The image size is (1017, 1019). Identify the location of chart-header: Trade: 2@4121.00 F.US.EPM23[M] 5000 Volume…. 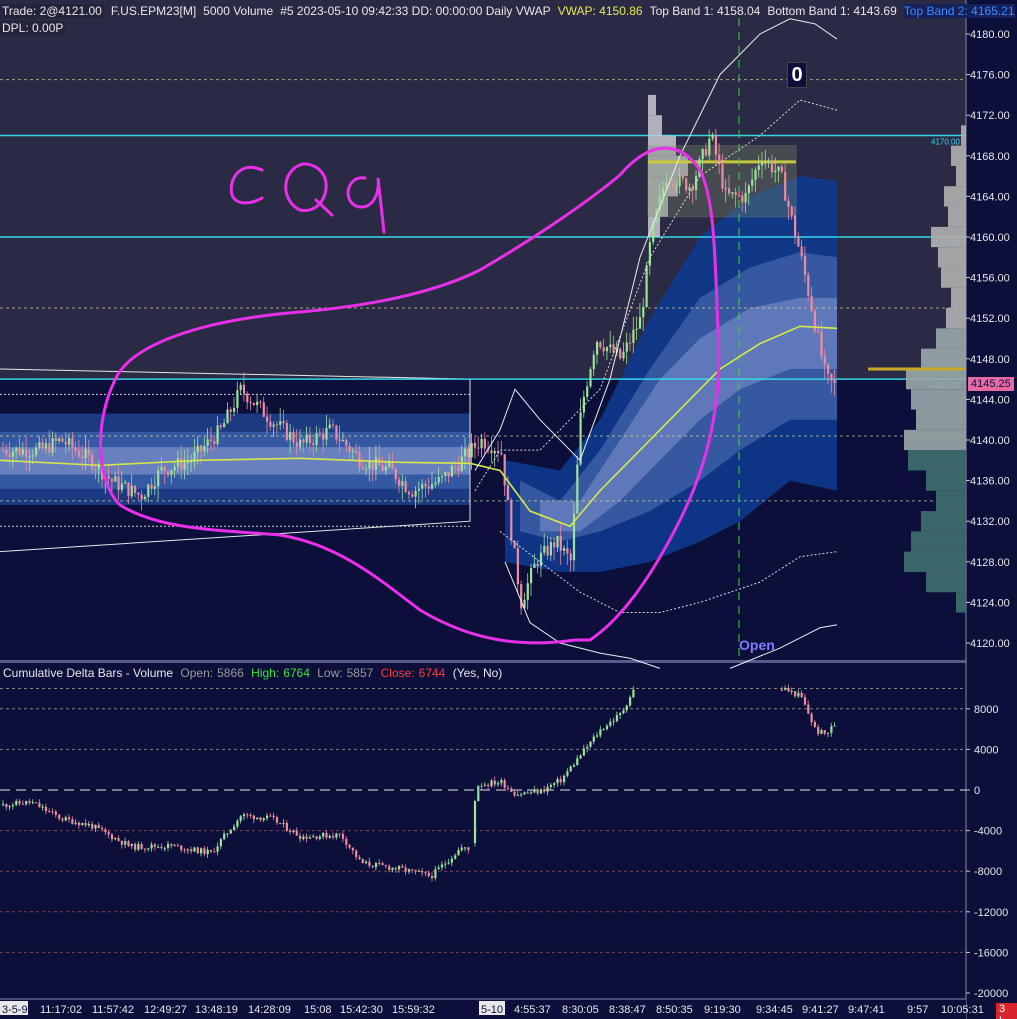
(508, 12).